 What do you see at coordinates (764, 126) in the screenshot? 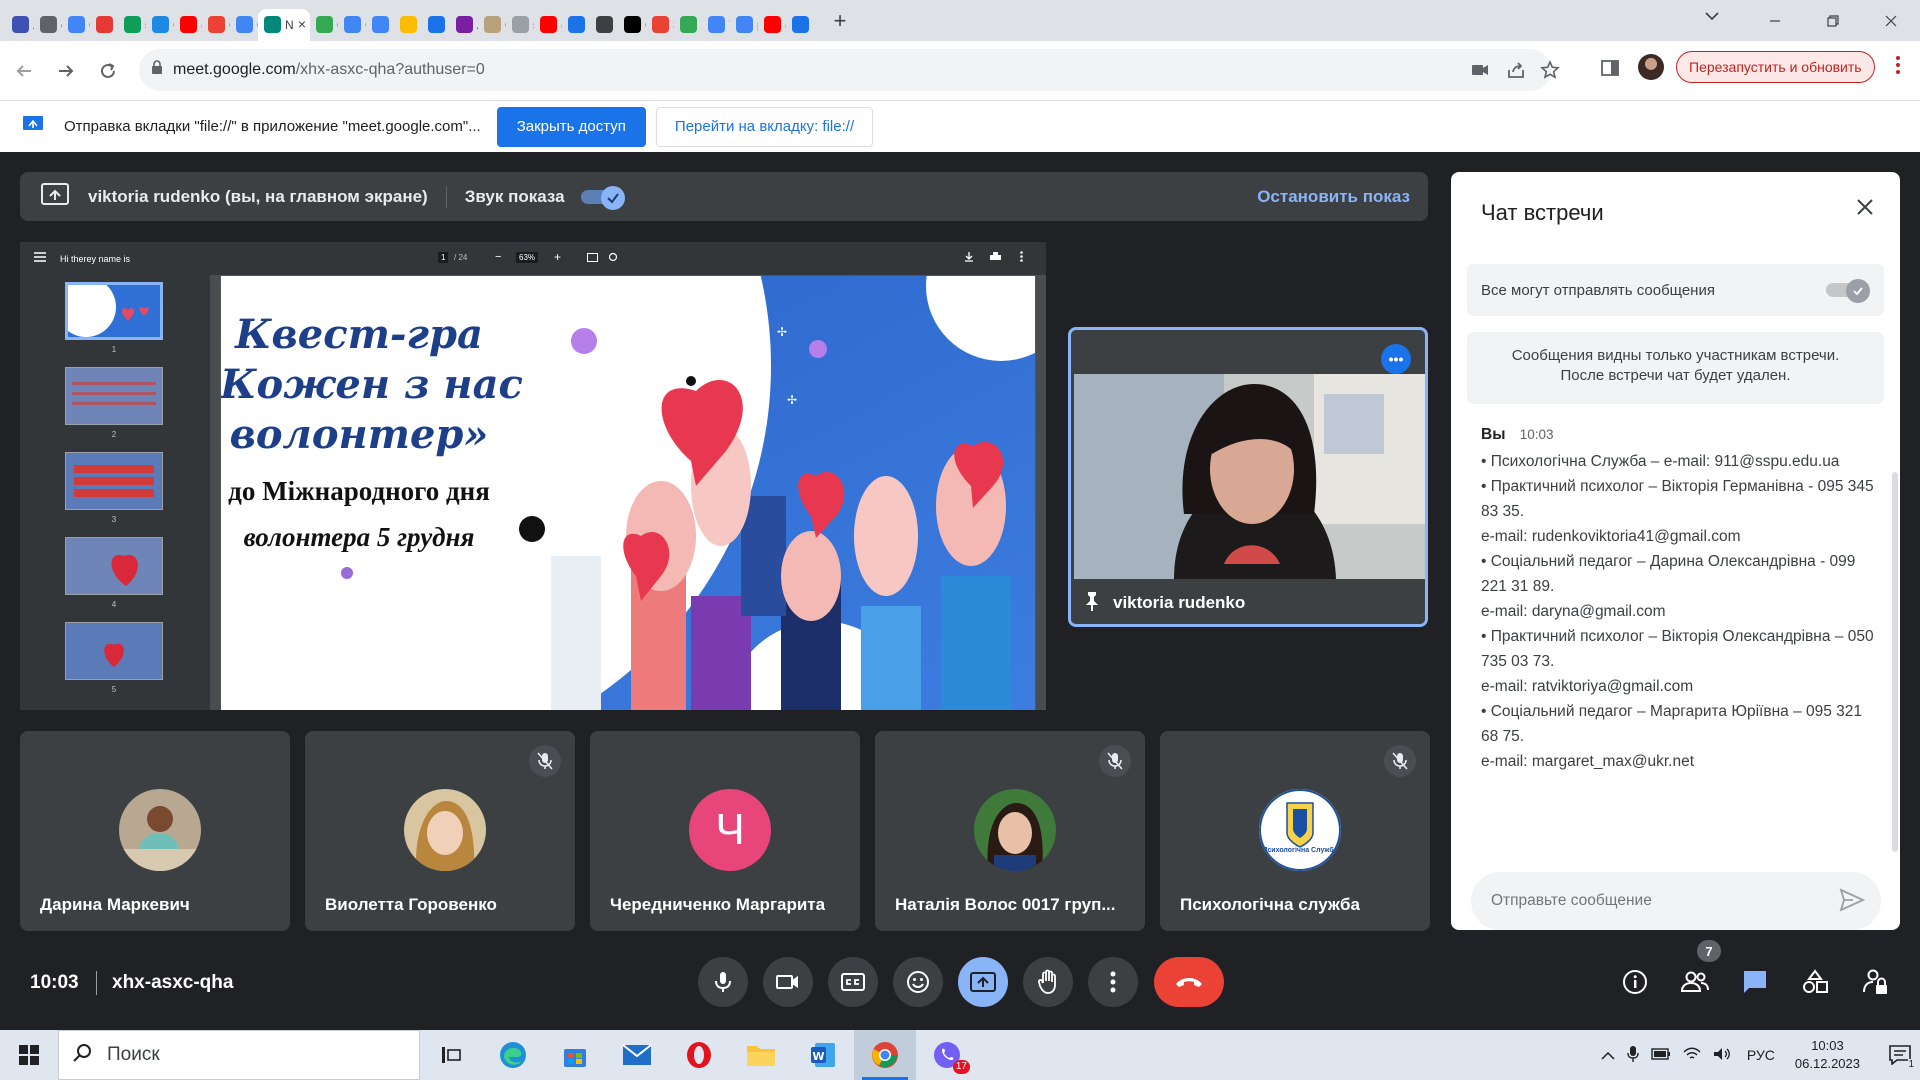
I see `go-to-tab-button: Перейти на вкладку: file://` at bounding box center [764, 126].